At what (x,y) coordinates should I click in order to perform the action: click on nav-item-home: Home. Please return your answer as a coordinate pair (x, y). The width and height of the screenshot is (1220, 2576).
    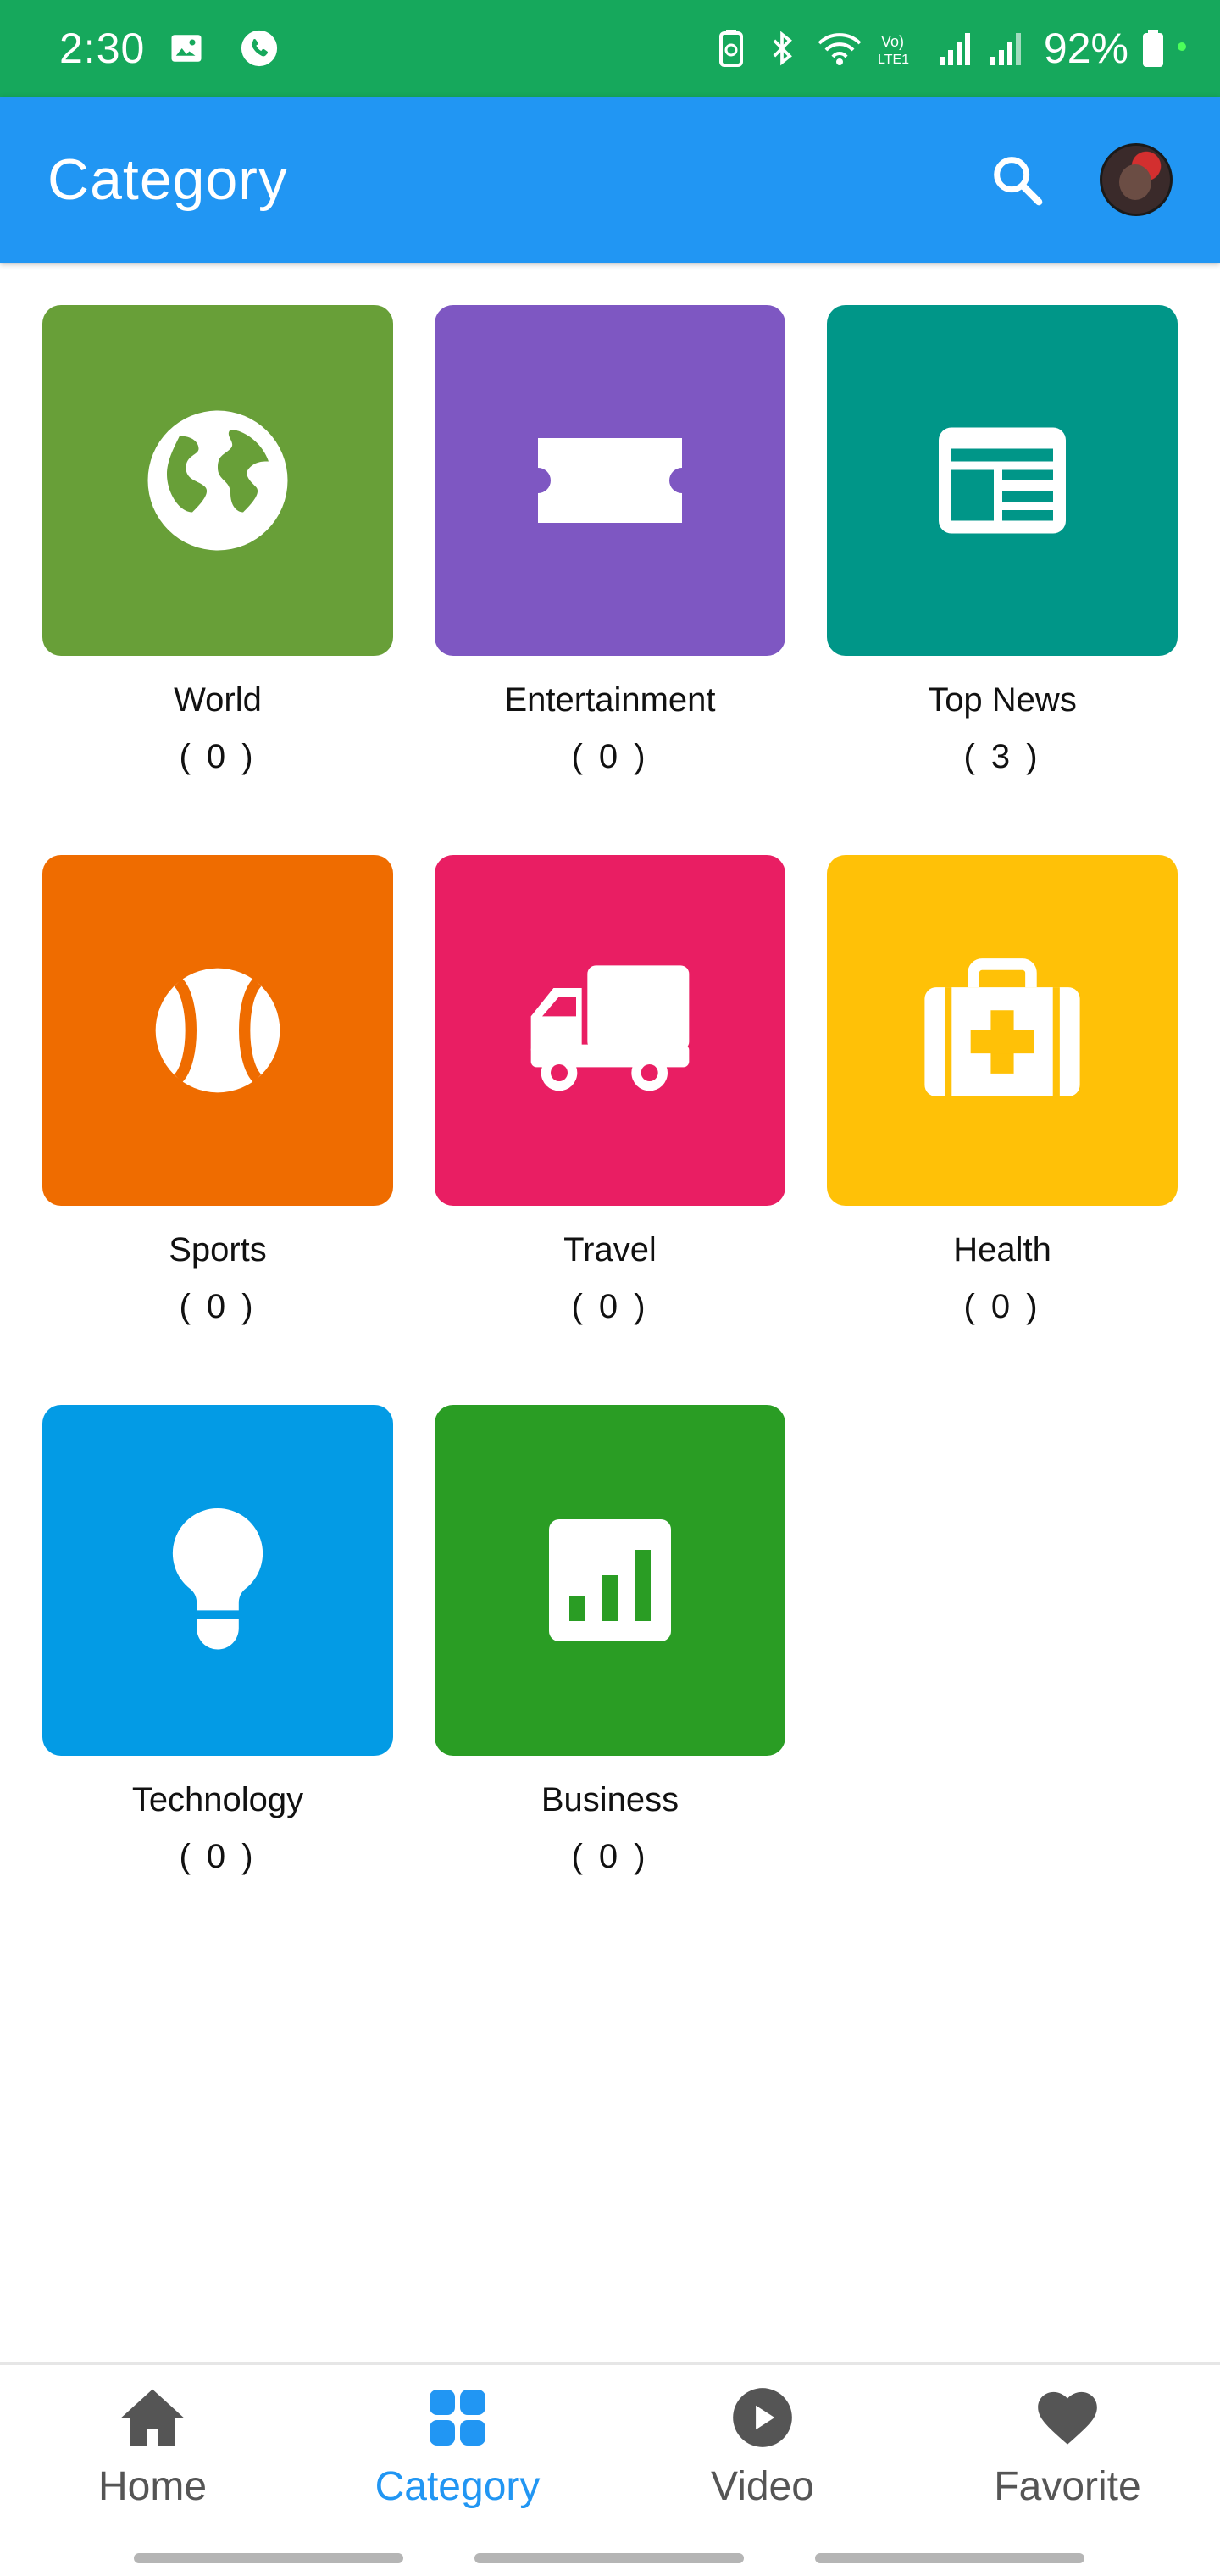
    Looking at the image, I should click on (152, 2460).